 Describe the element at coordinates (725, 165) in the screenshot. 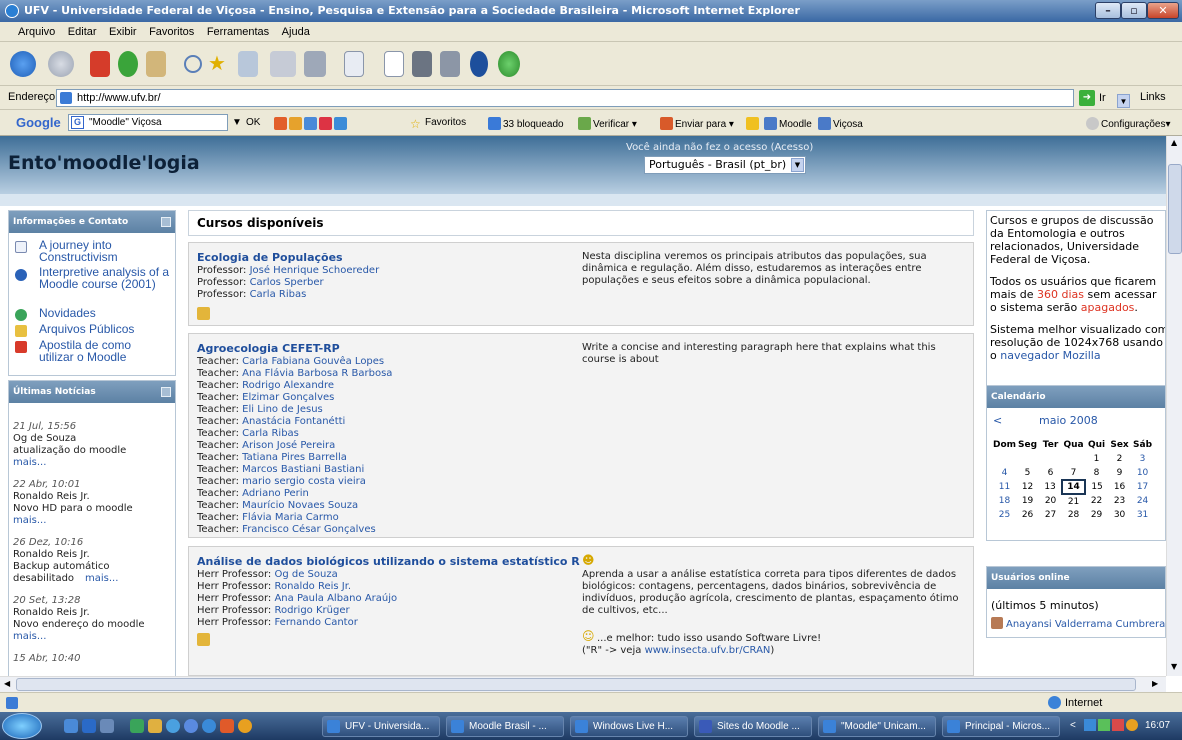

I see `language-select: Português - Brasil (pt_br) ▼` at that location.